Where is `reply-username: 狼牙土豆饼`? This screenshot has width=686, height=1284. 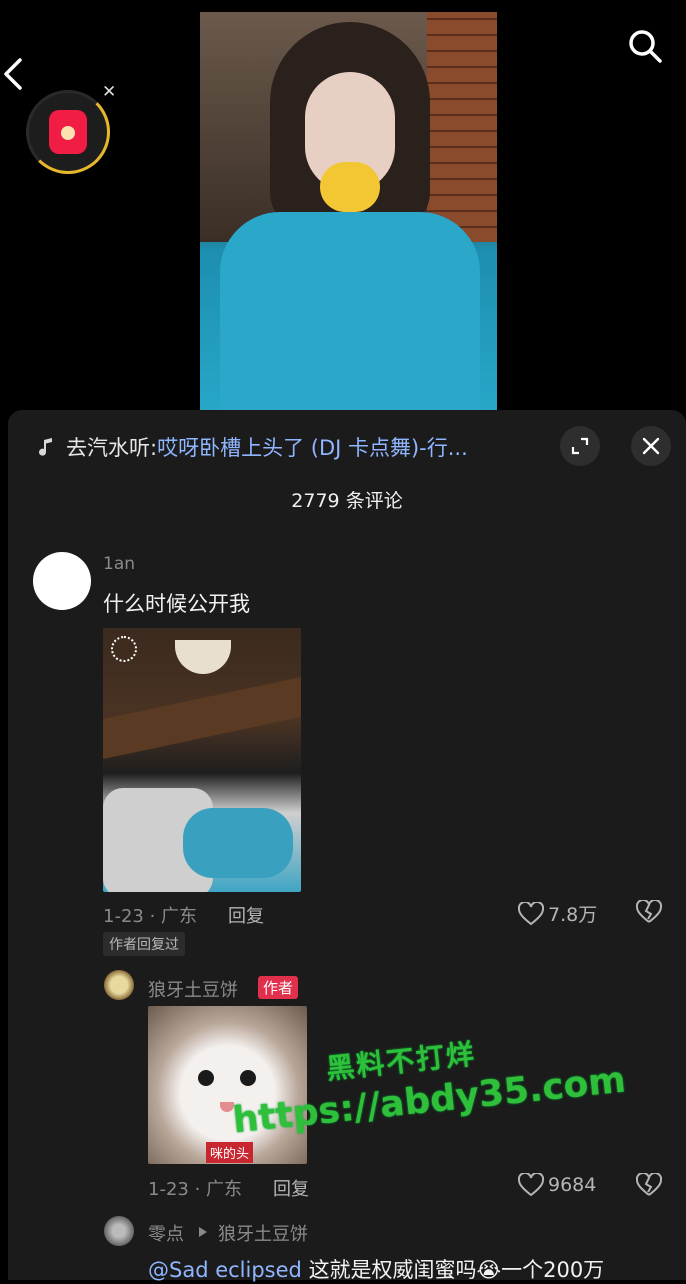
reply-username: 狼牙土豆饼 is located at coordinates (193, 989).